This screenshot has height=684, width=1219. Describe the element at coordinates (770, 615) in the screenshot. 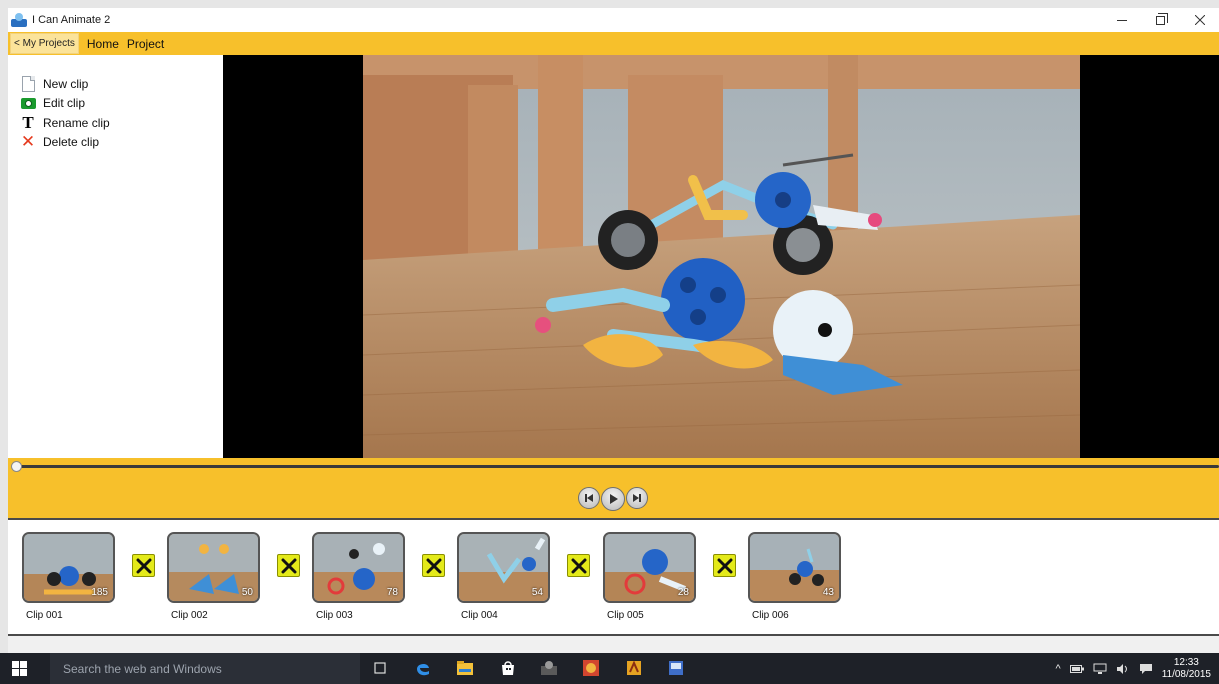

I see `clip-label: Clip 006` at that location.